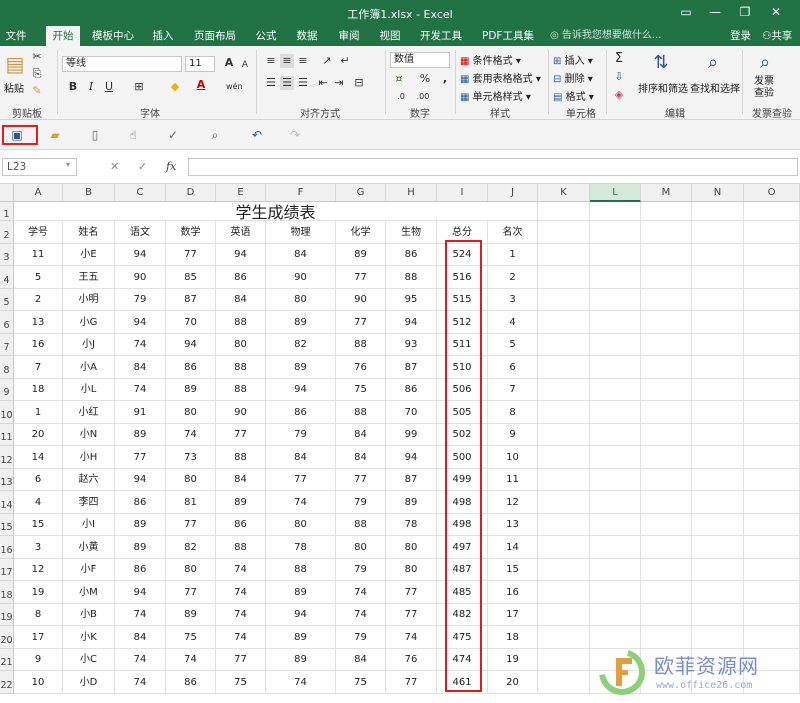 The width and height of the screenshot is (800, 703). Describe the element at coordinates (513, 682) in the screenshot. I see `cell: 20` at that location.